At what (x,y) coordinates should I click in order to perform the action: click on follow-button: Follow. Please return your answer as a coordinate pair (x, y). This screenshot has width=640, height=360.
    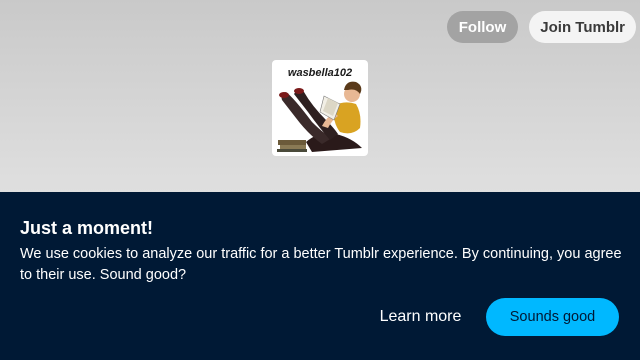
    Looking at the image, I should click on (482, 27).